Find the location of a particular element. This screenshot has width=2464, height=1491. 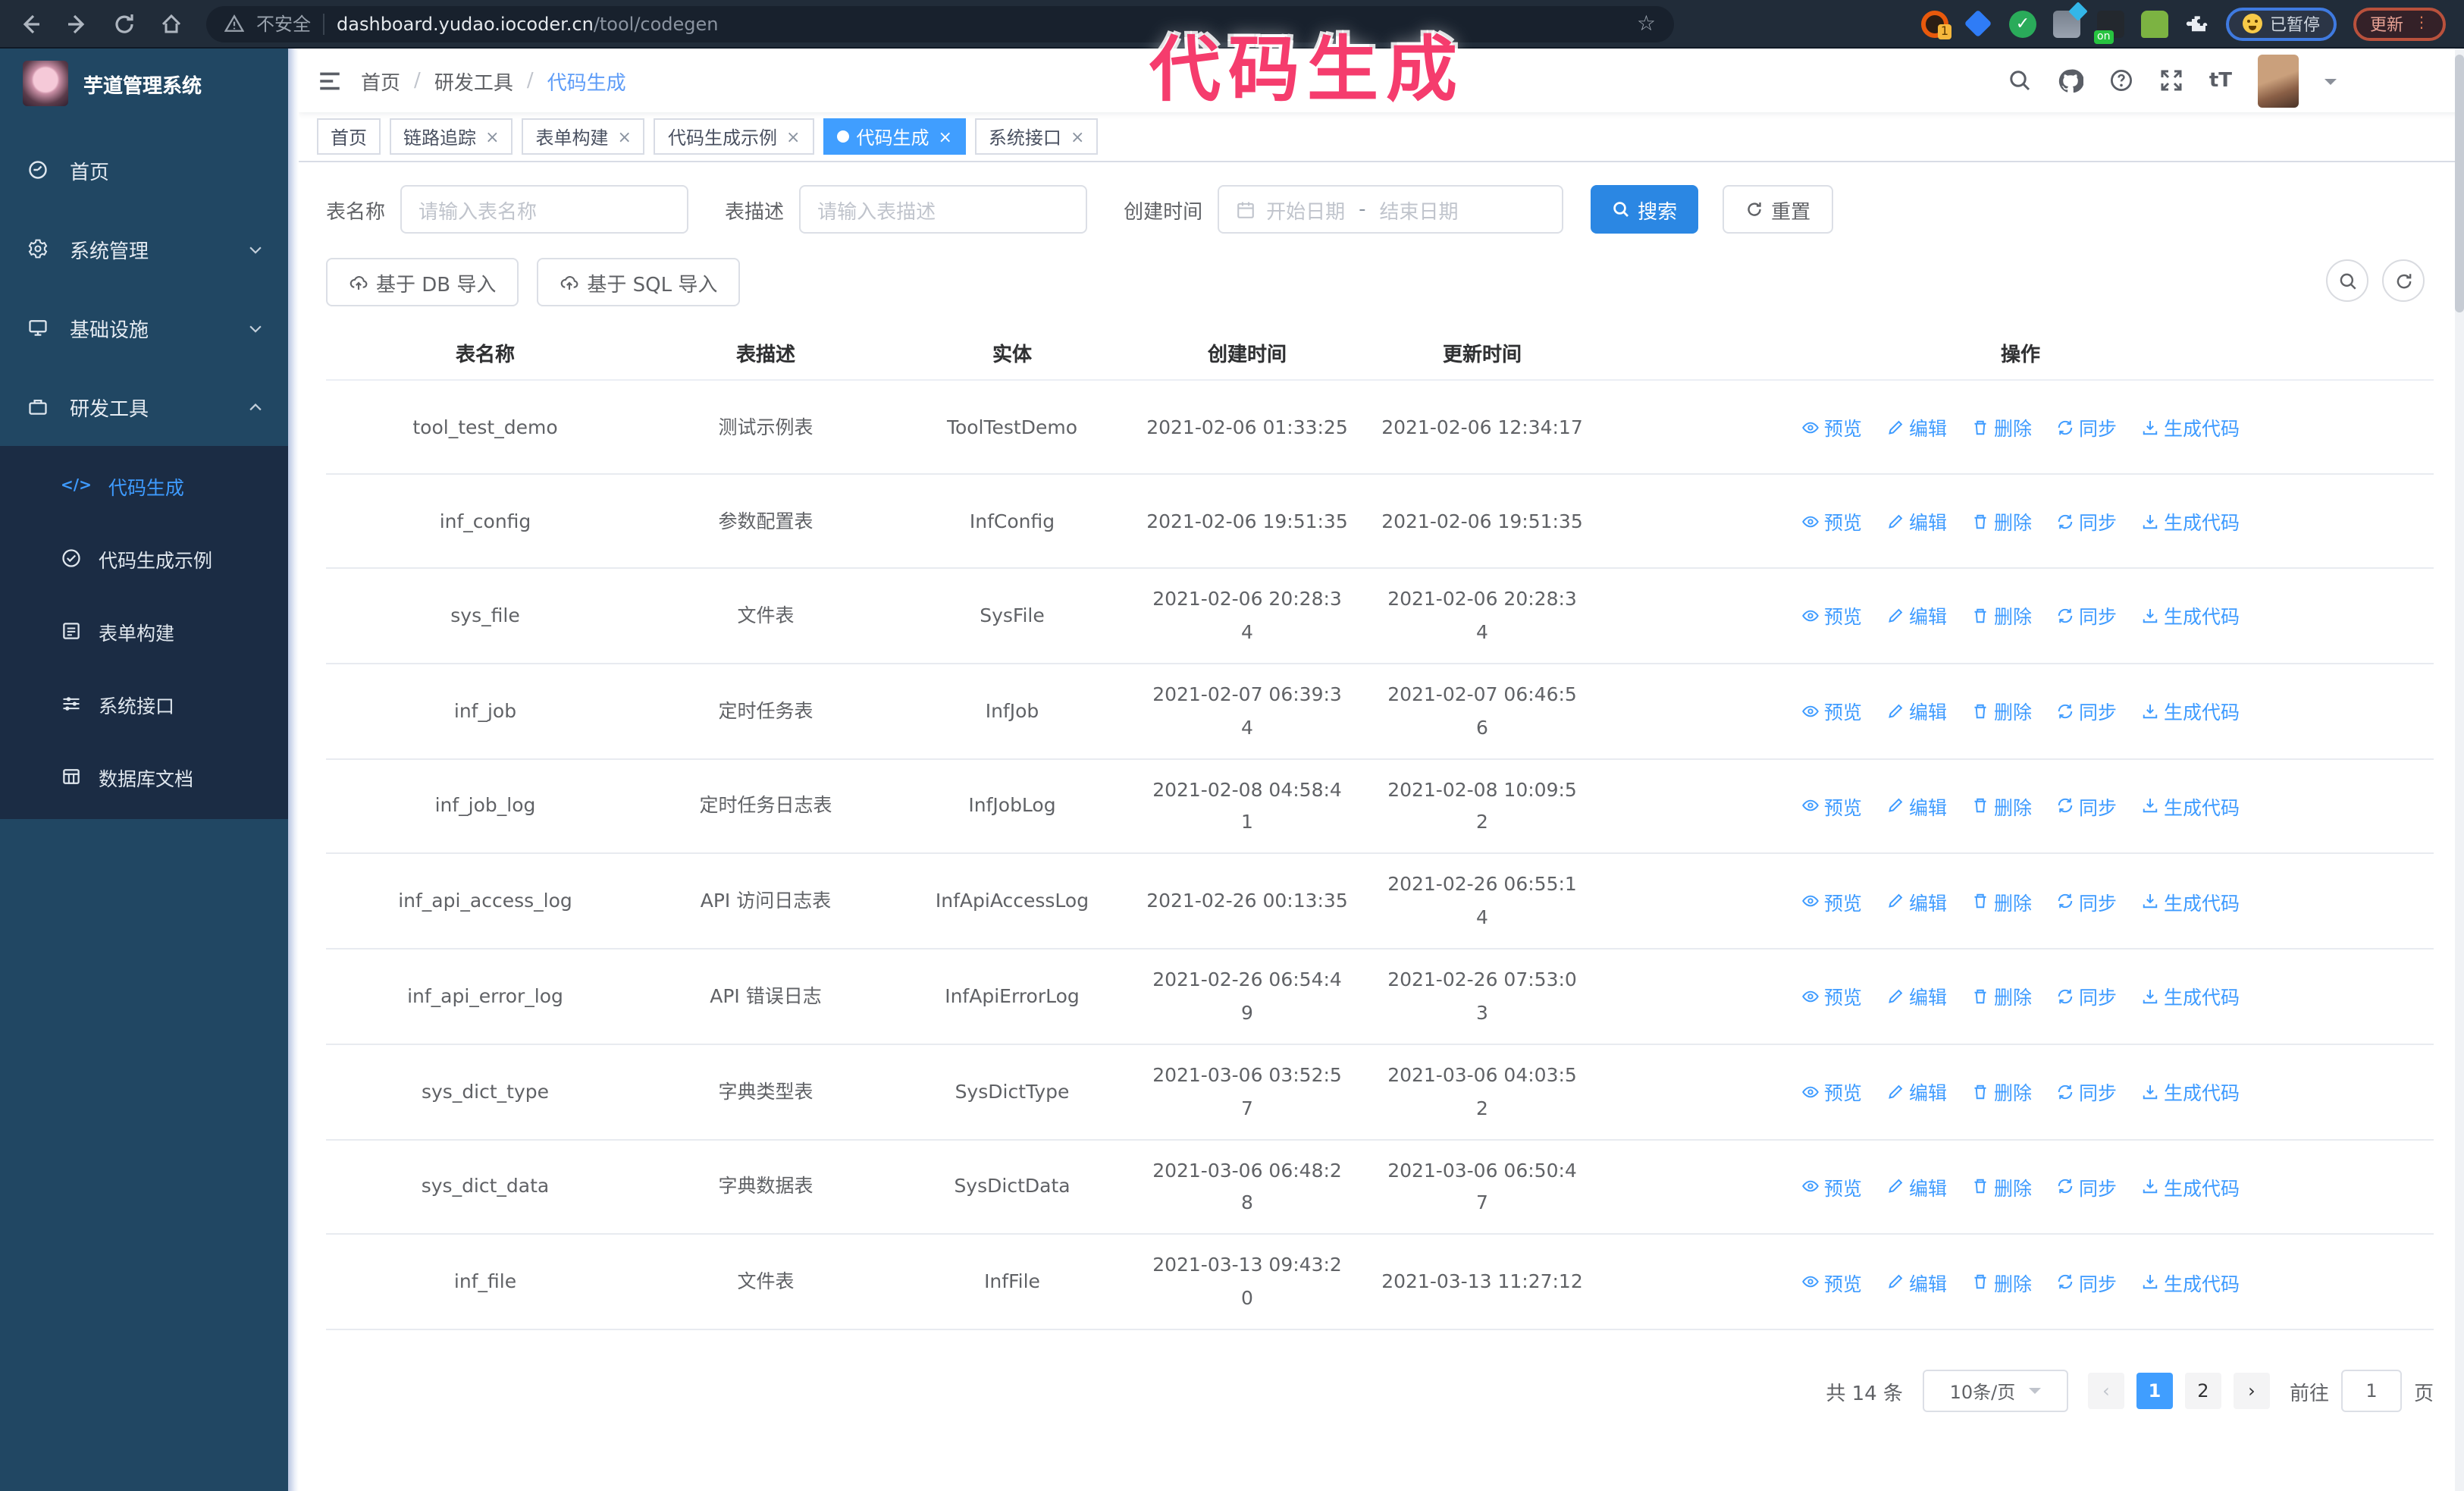

toggle-search-button is located at coordinates (2347, 280).